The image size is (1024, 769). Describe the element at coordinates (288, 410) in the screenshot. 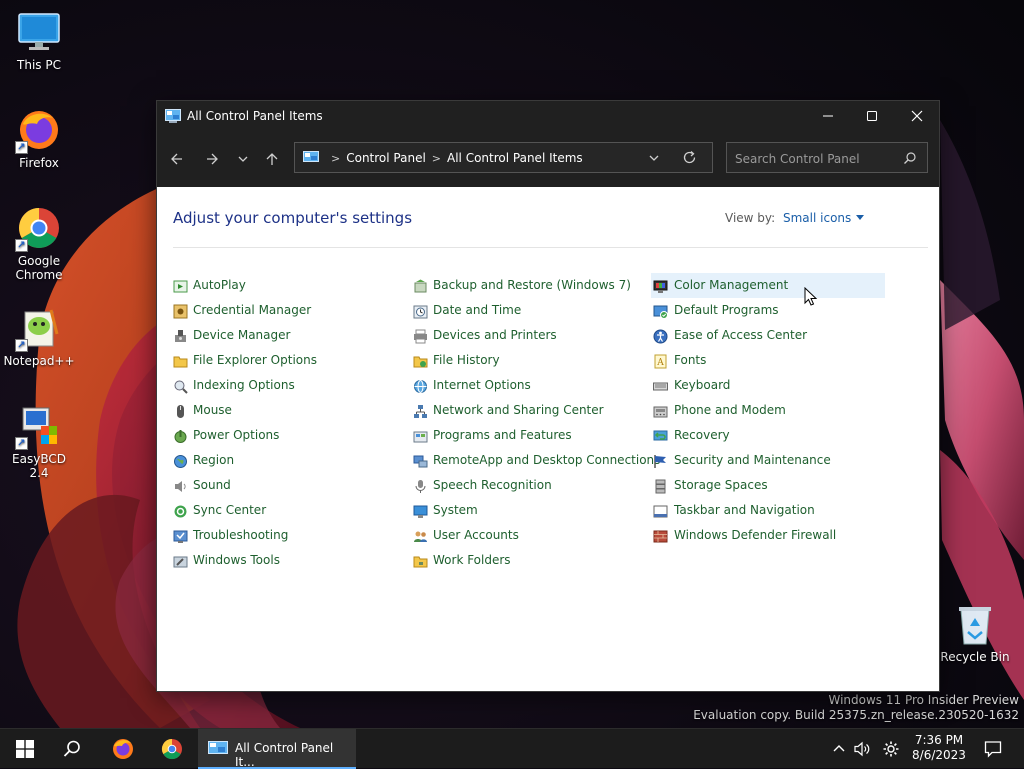

I see `cp-item-mouse: Mouse` at that location.